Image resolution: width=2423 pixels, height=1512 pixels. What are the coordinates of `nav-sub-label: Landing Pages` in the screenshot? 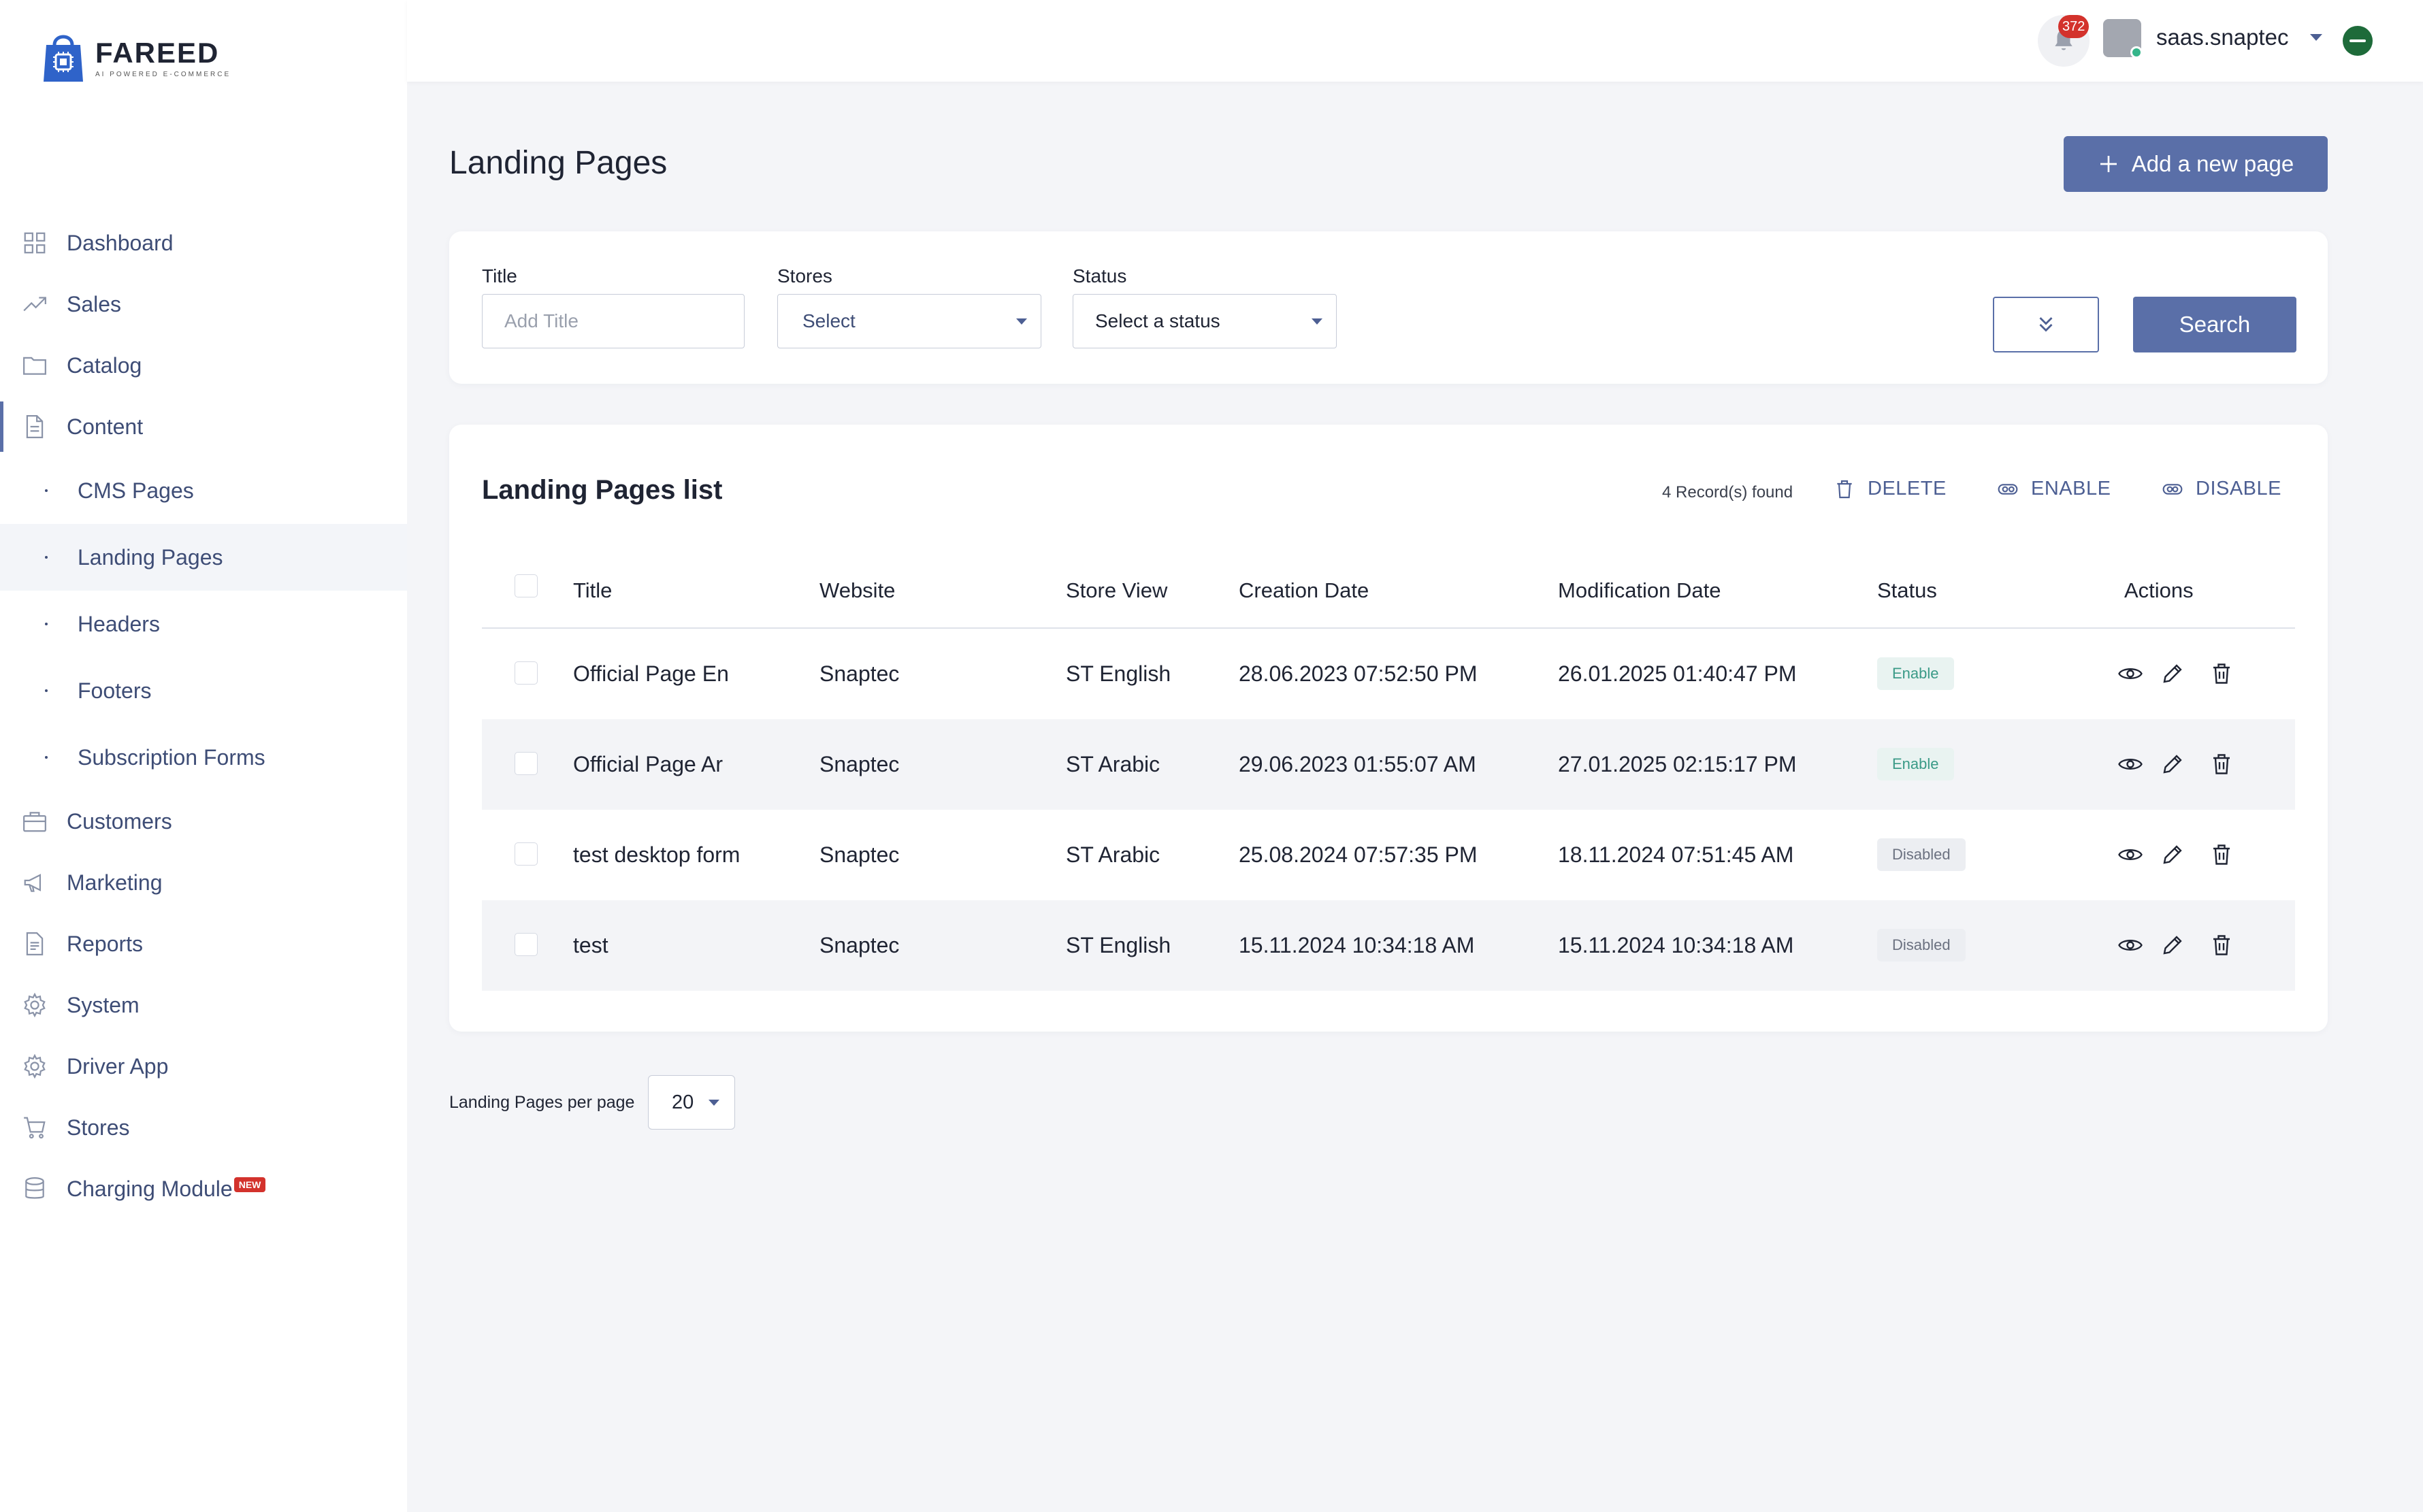 It's located at (150, 557).